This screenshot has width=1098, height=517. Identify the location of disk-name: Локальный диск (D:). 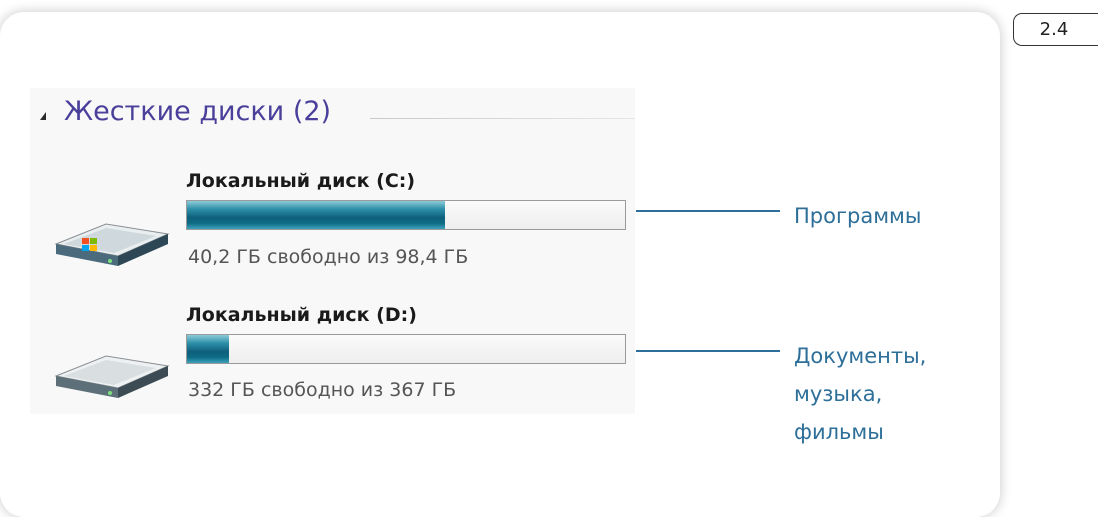
(301, 315).